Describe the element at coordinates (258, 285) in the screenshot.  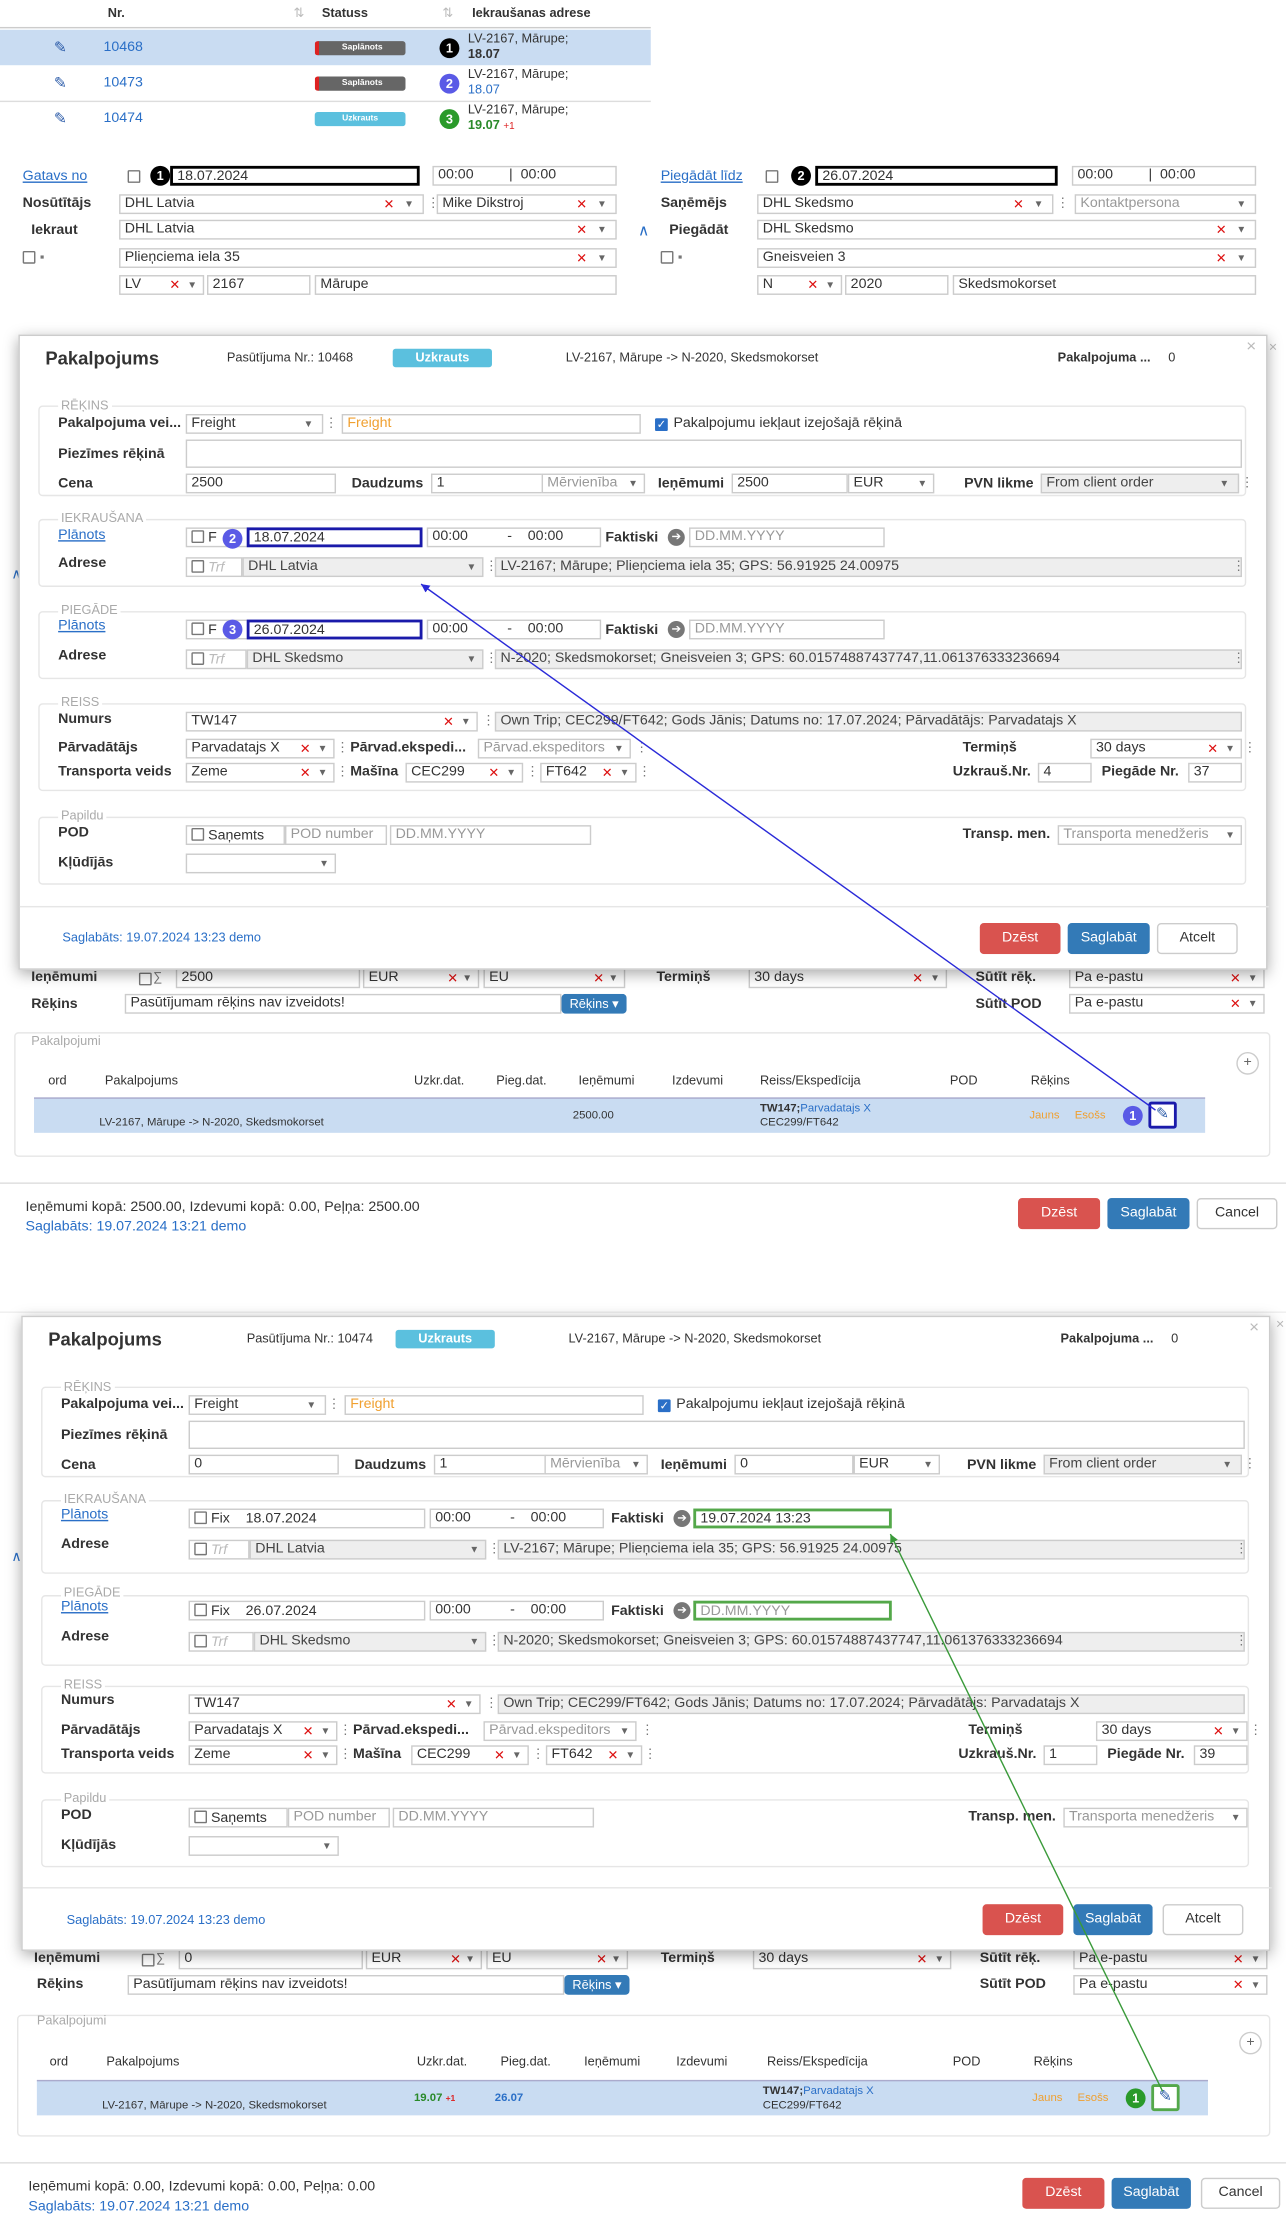
I see `zip-input: 2167` at that location.